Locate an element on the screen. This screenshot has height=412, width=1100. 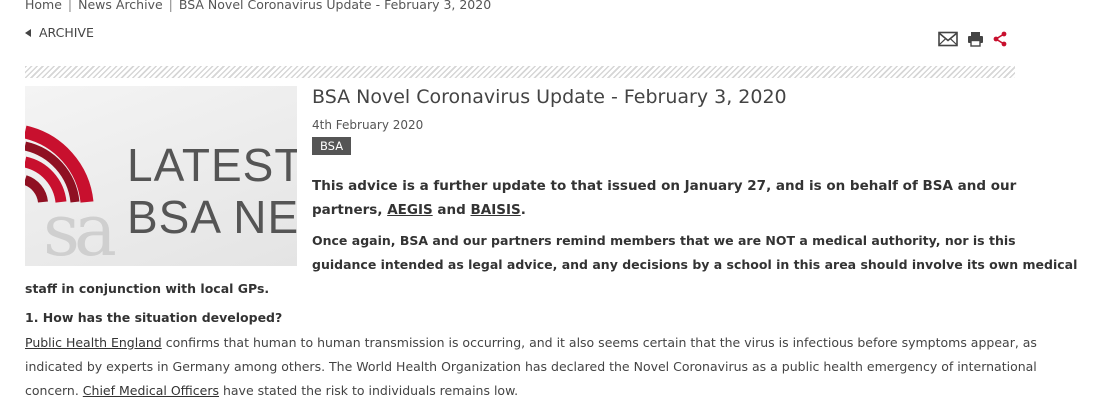
chief-medical-officers-link: Chief Medical Officers is located at coordinates (151, 390).